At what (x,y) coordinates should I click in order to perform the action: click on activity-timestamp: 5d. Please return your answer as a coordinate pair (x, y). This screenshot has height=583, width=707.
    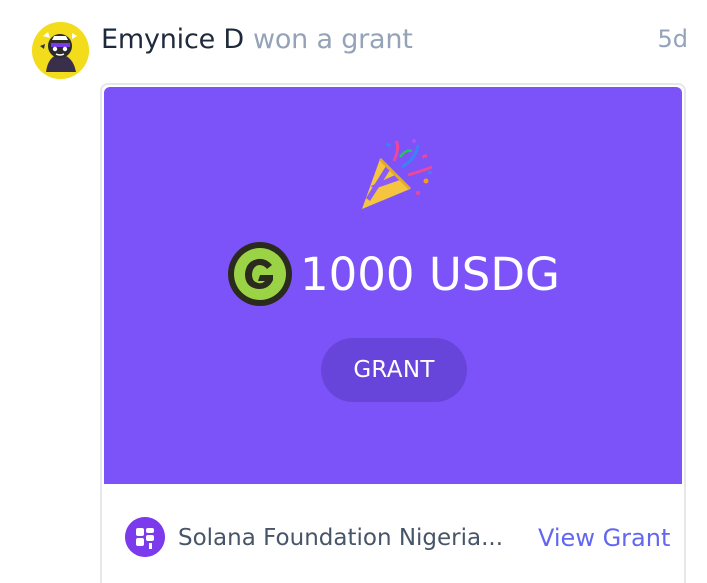
    Looking at the image, I should click on (672, 39).